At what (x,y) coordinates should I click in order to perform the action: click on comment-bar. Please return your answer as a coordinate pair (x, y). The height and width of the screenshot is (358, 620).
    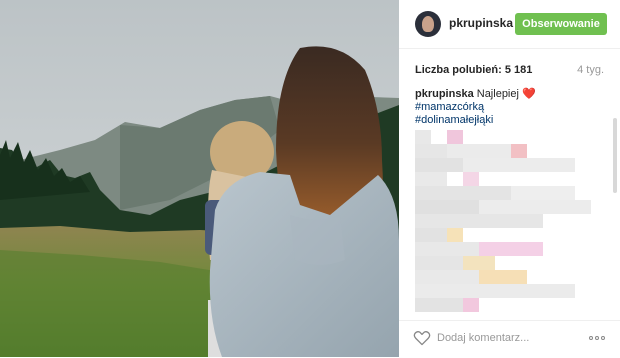
    Looking at the image, I should click on (509, 339).